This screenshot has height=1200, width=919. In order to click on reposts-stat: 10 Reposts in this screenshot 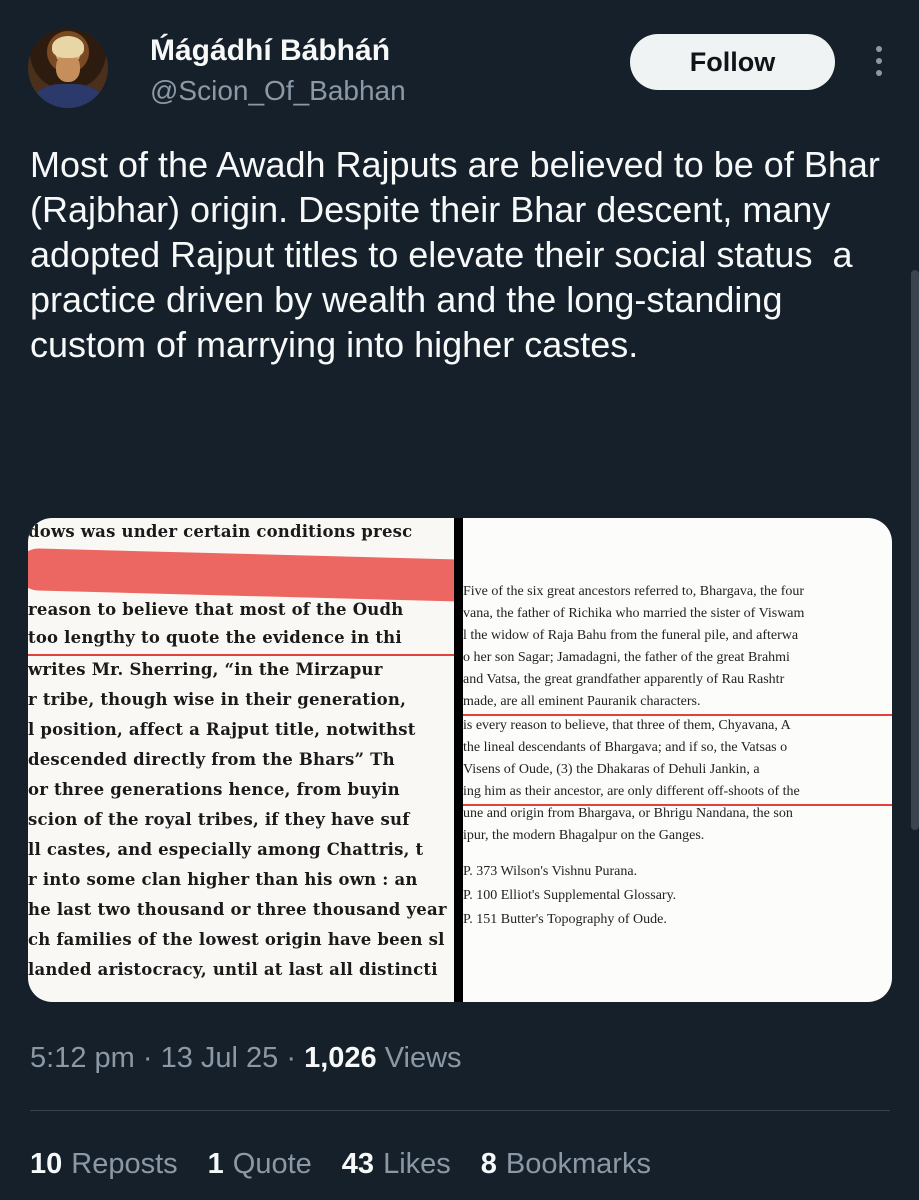, I will do `click(104, 1164)`.